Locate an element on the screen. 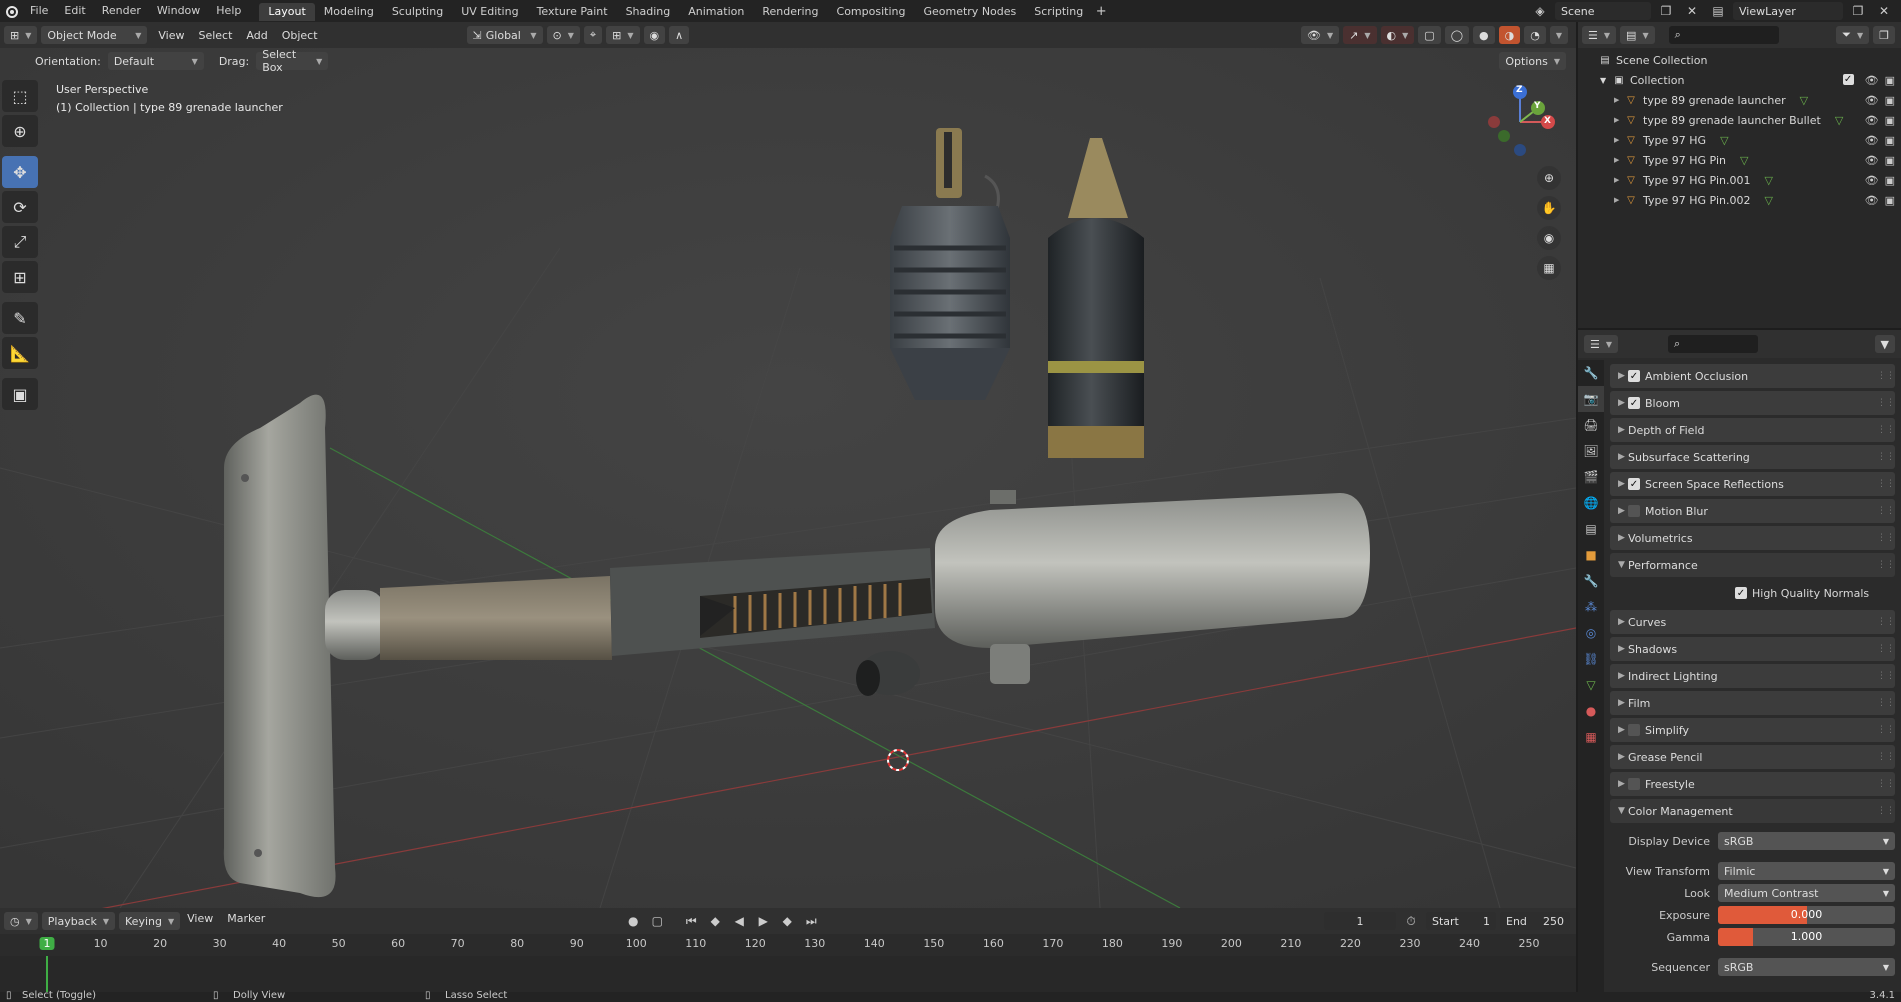 The height and width of the screenshot is (1002, 1901). menu-window: Window is located at coordinates (178, 11).